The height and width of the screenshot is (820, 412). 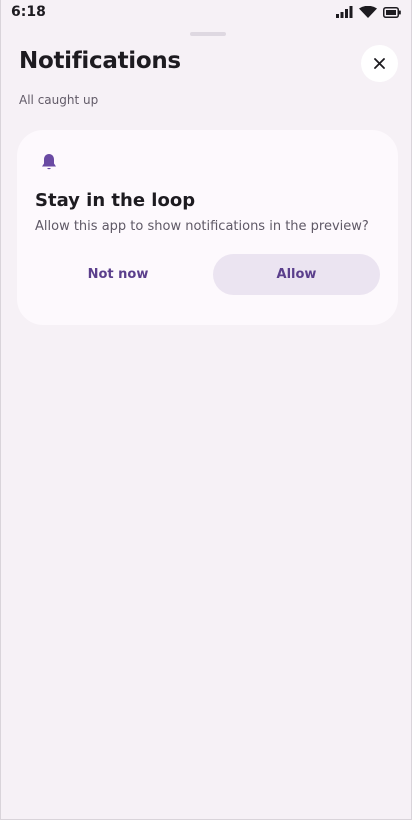 I want to click on card-title: Stay in the loop, so click(x=115, y=200).